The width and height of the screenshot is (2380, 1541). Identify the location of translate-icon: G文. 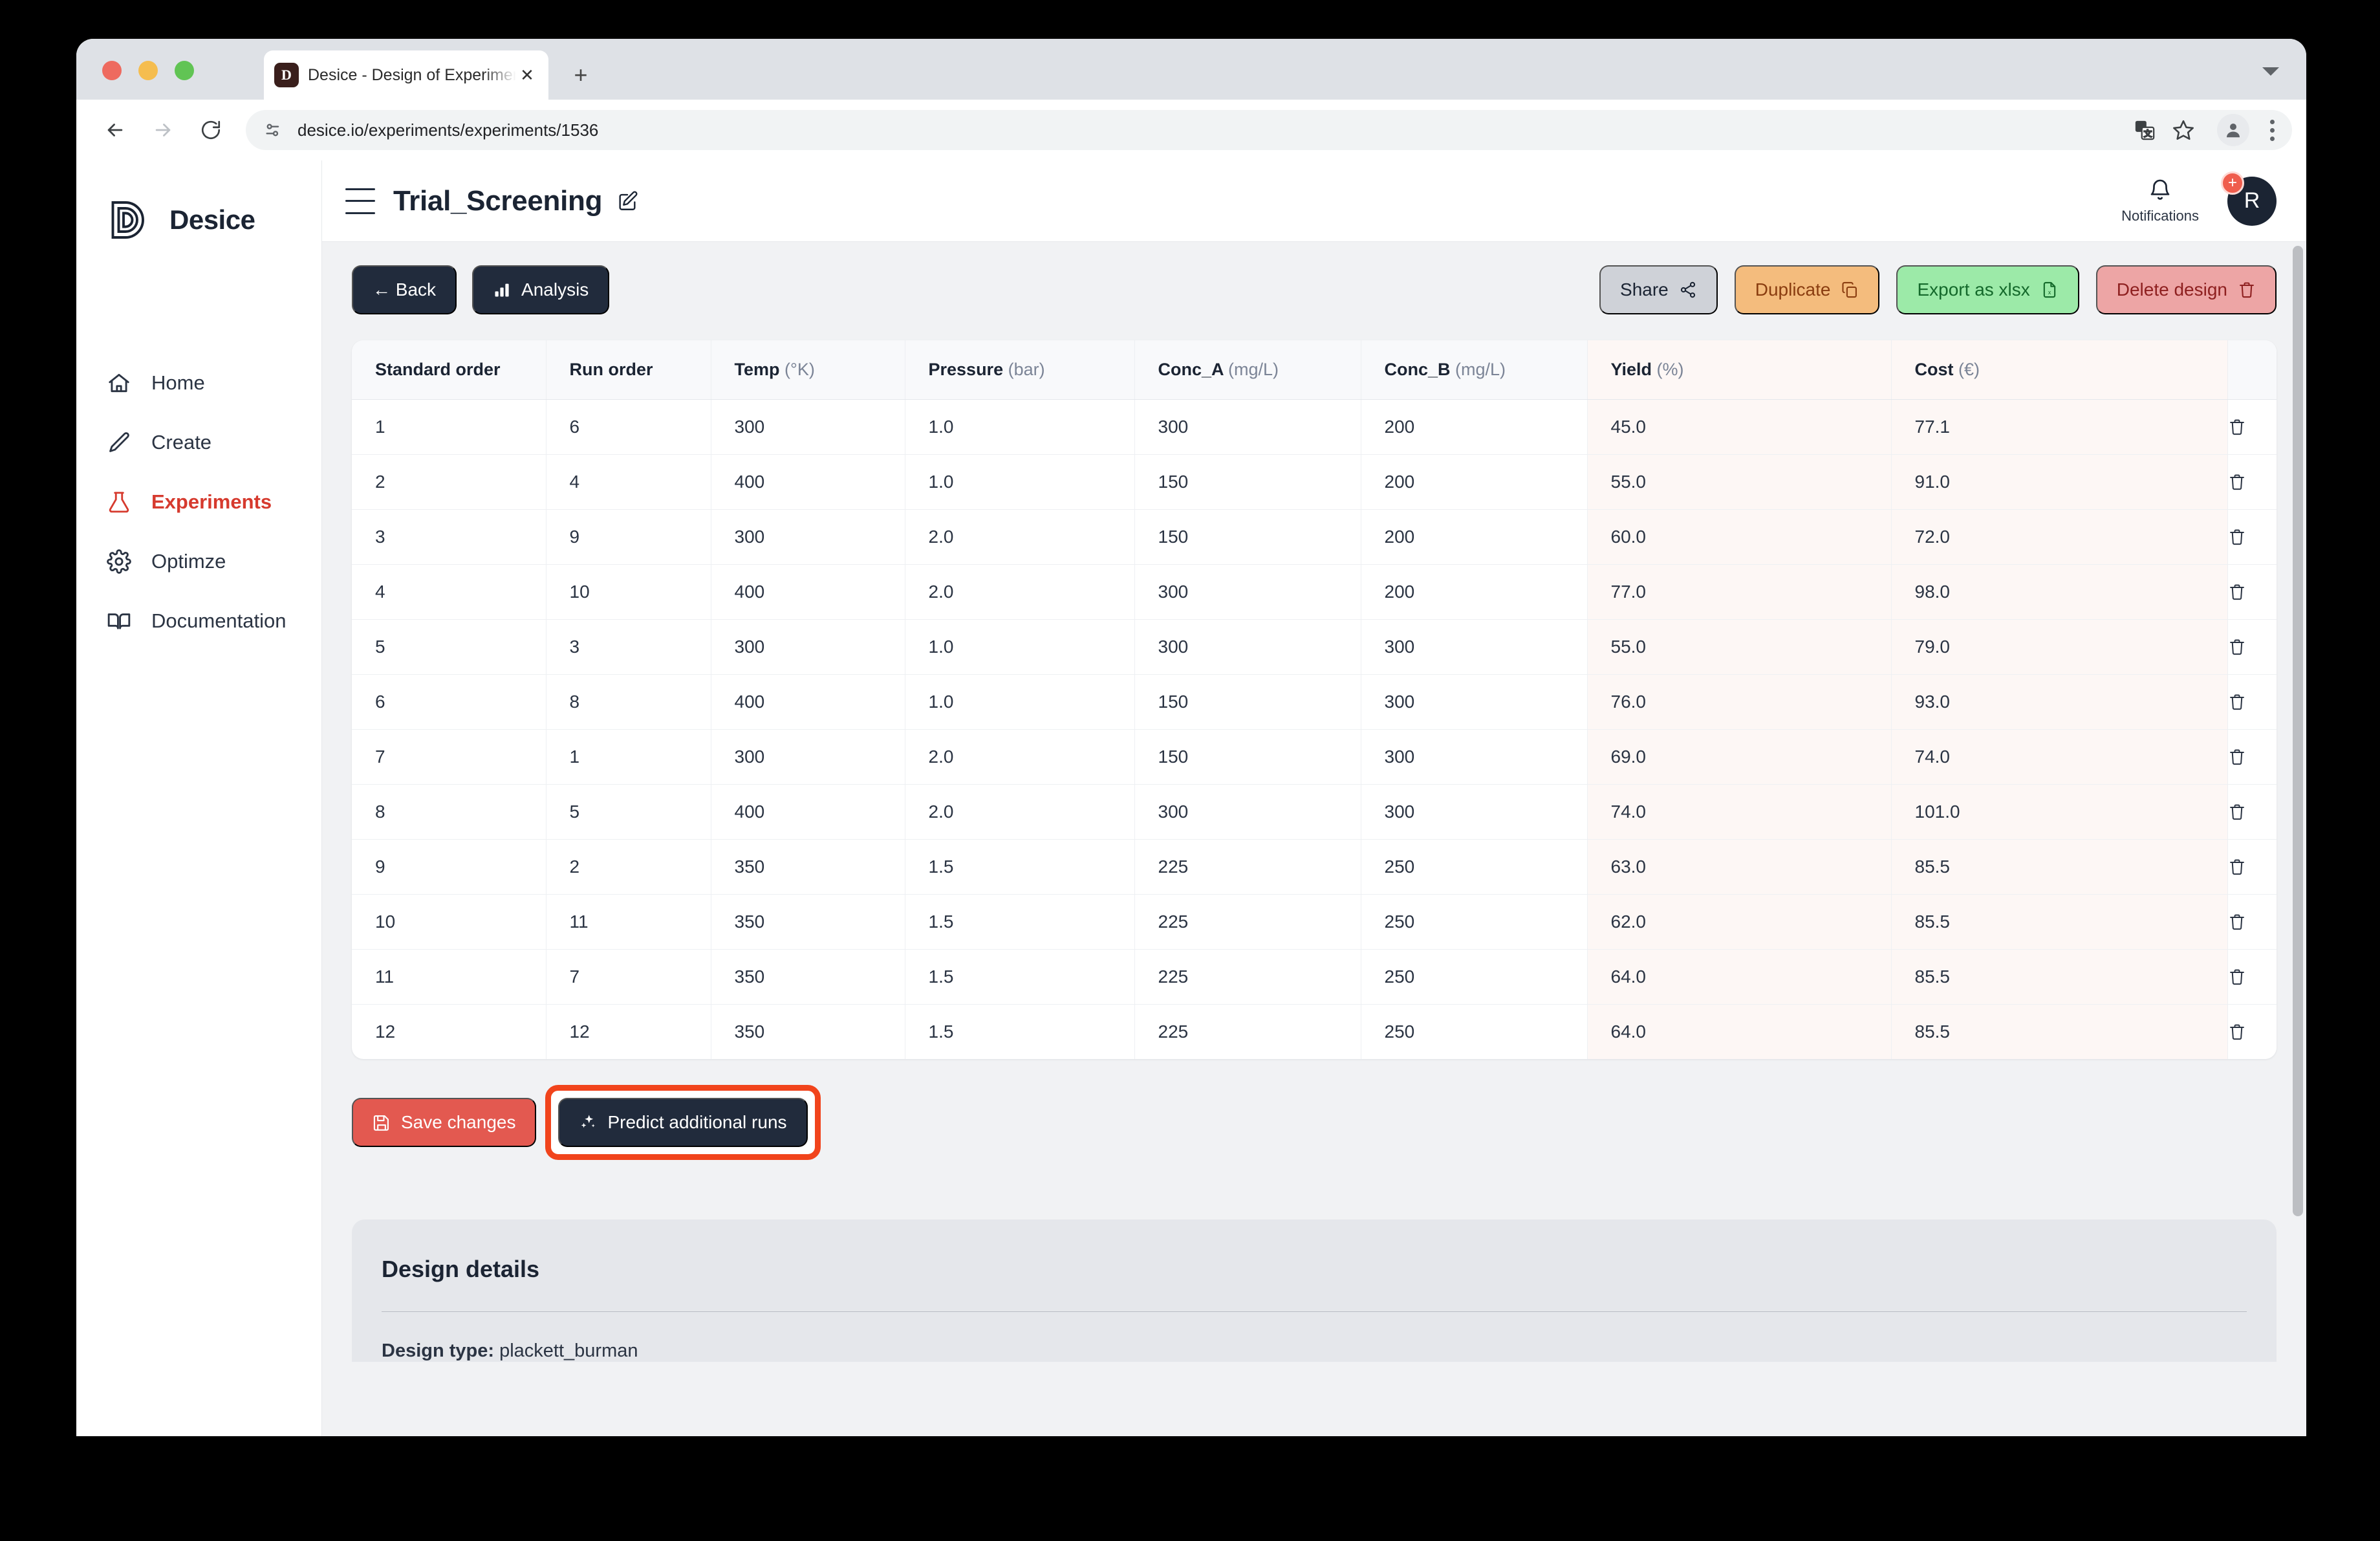
(2144, 130).